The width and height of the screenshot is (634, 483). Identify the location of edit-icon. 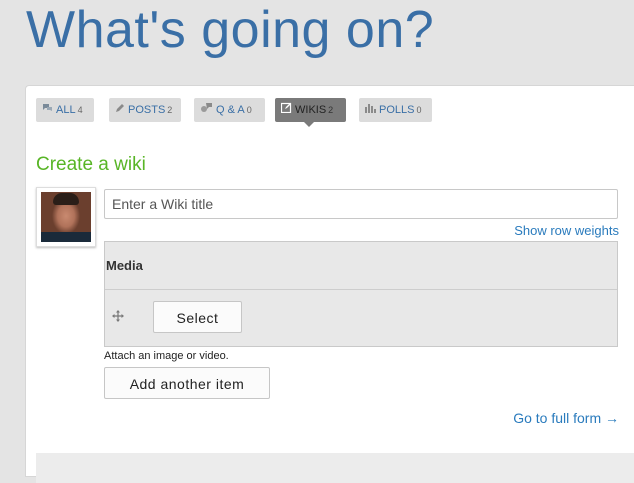
(286, 110).